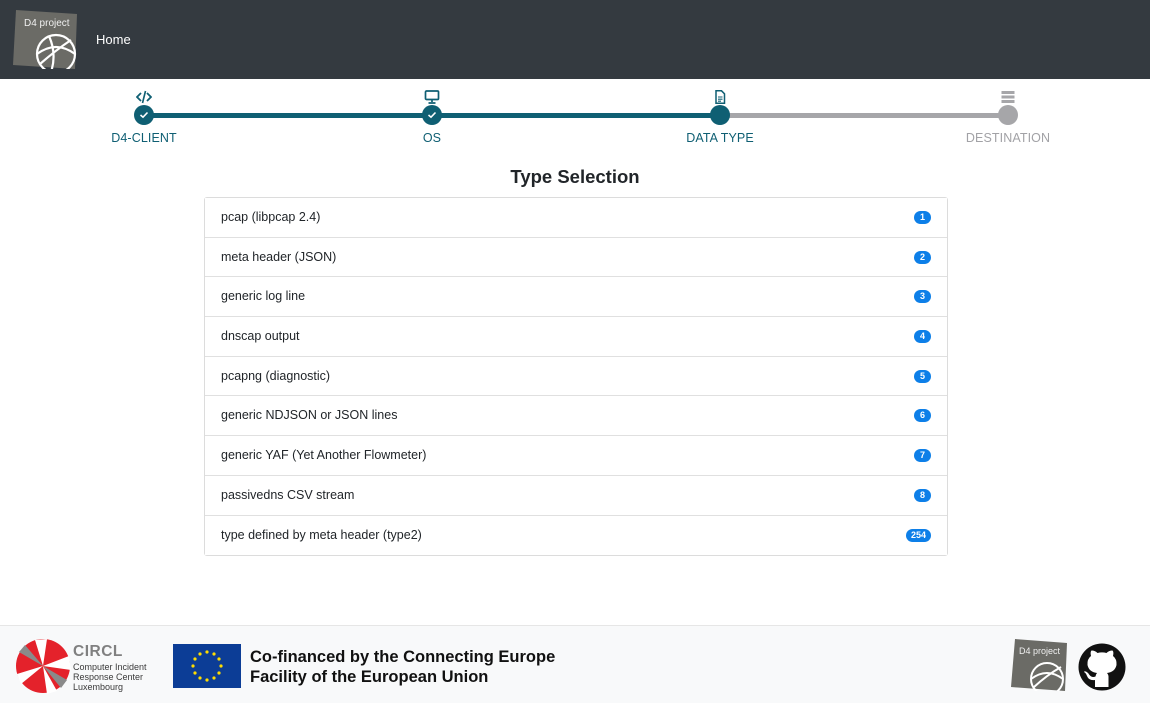 This screenshot has height=703, width=1150. What do you see at coordinates (575, 39) in the screenshot?
I see `top-navbar: D4 project Home` at bounding box center [575, 39].